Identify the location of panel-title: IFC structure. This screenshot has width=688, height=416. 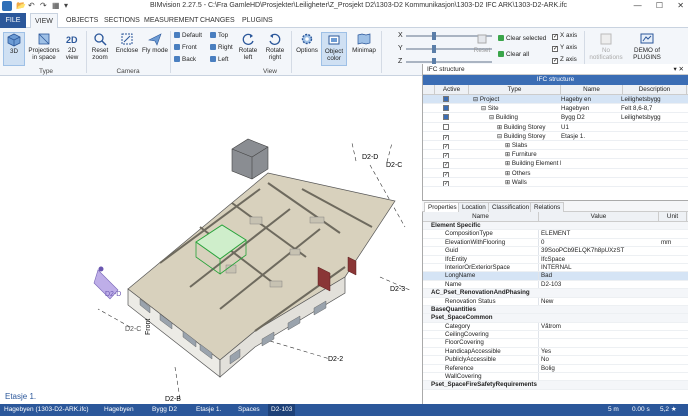
(446, 69).